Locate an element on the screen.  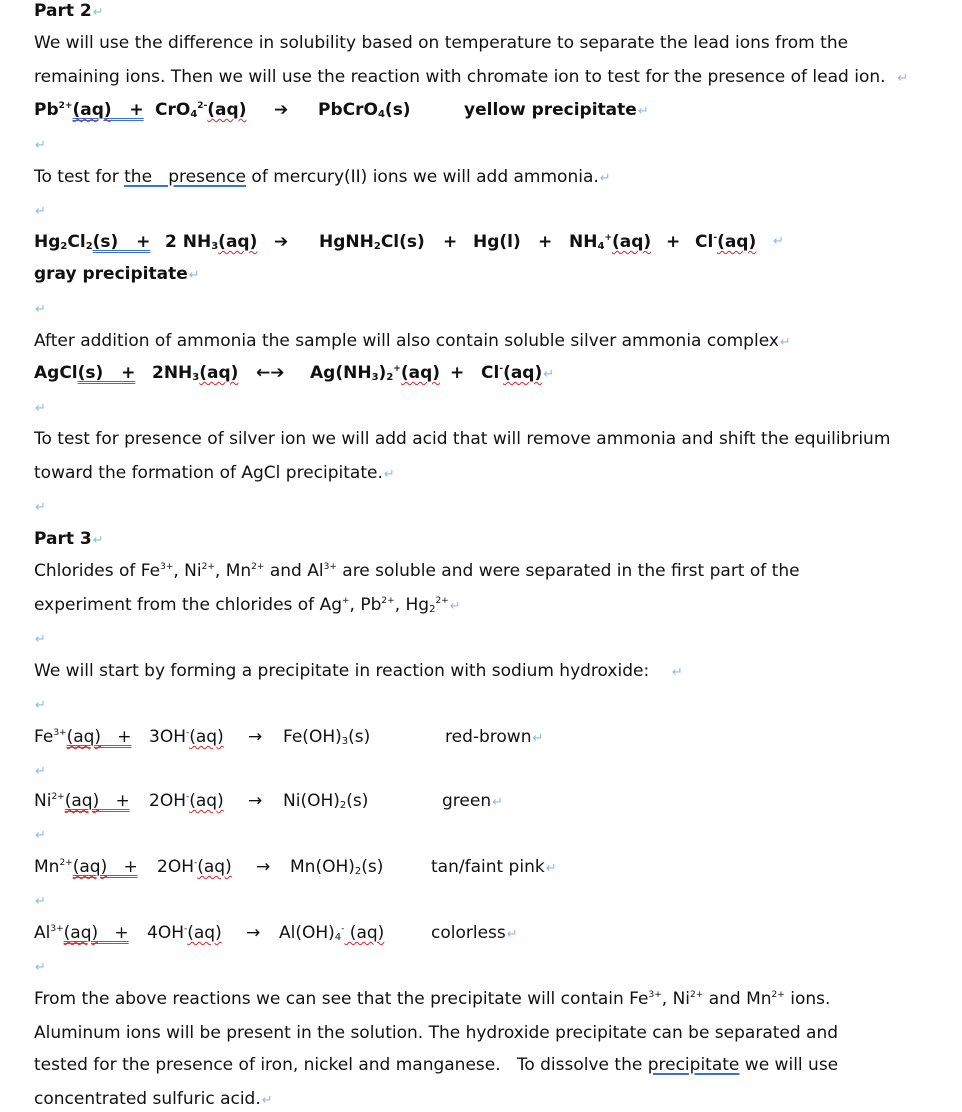
precipitate-color: red-brown↵ is located at coordinates (494, 737).